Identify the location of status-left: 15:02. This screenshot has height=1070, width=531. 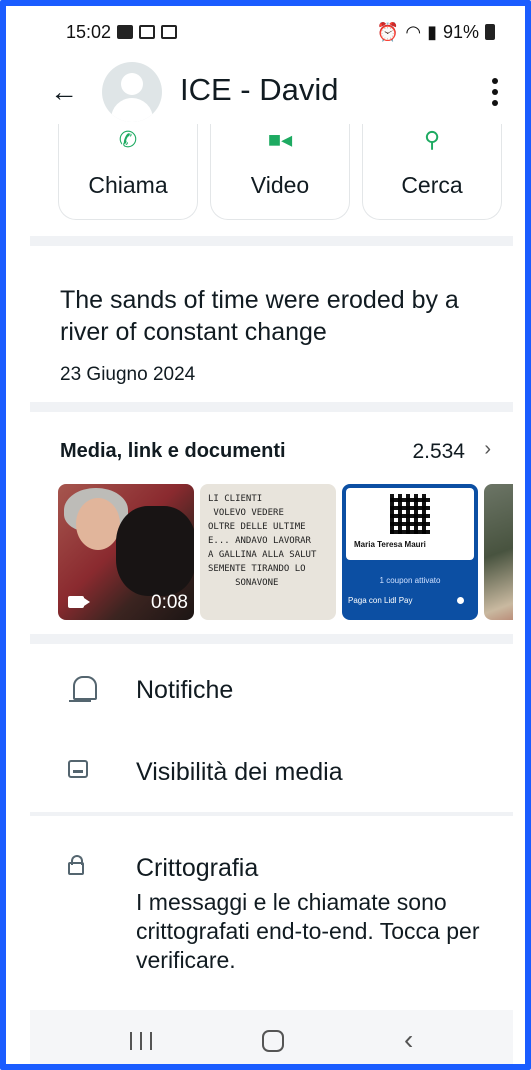
(122, 32).